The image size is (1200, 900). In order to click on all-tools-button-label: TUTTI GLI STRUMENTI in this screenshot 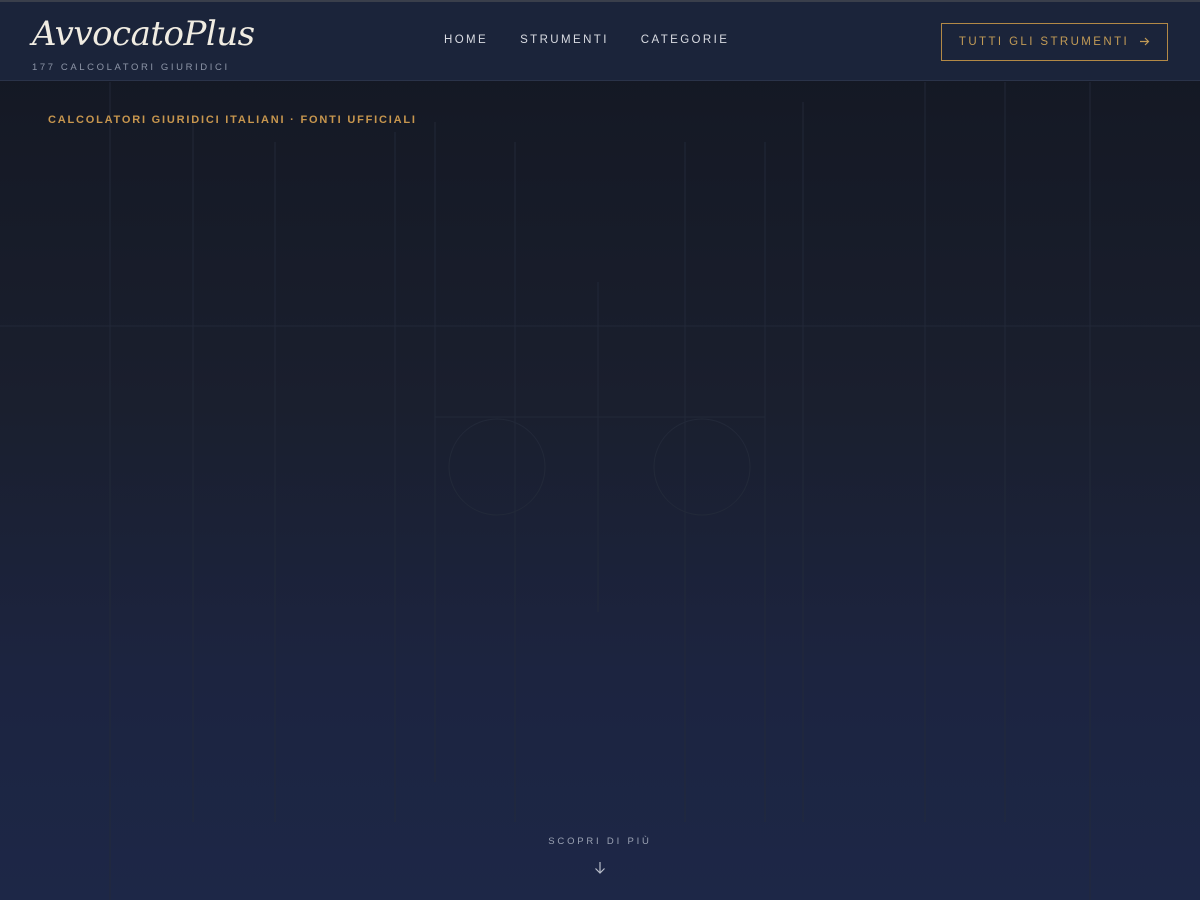, I will do `click(1044, 42)`.